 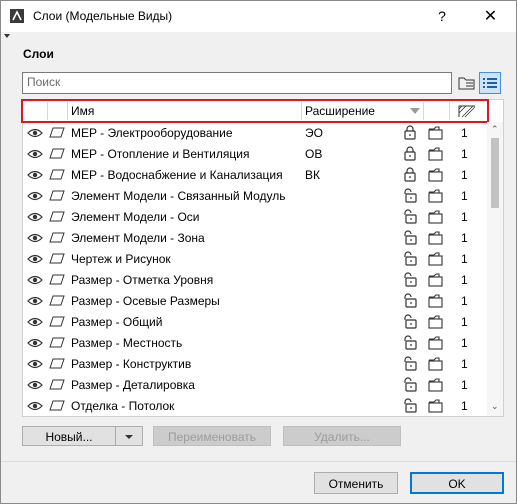 What do you see at coordinates (255, 300) in the screenshot?
I see `table-row: Размер - Осевые Размеры 1` at bounding box center [255, 300].